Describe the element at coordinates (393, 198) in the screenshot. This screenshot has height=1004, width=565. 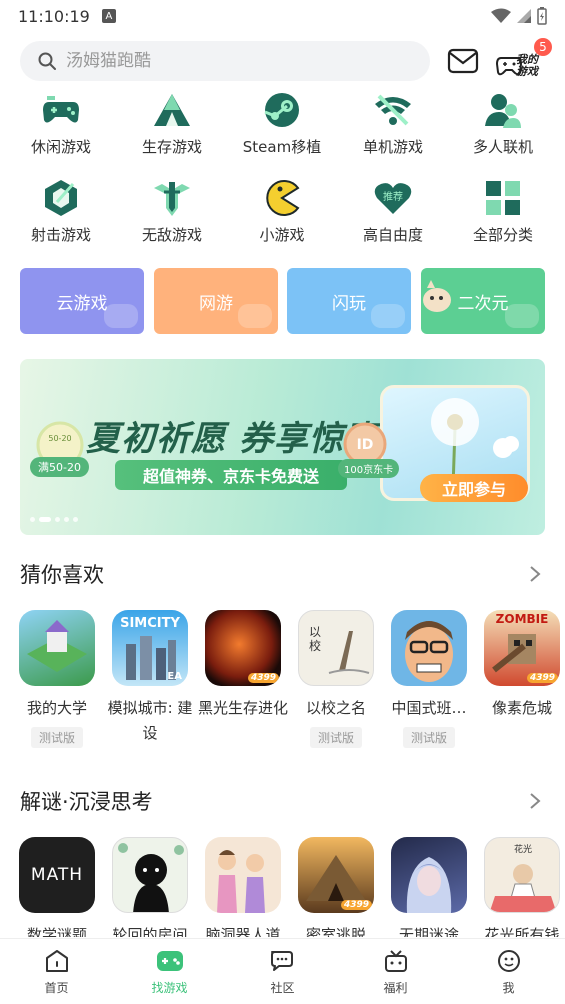
I see `heart-icon: 推荐` at that location.